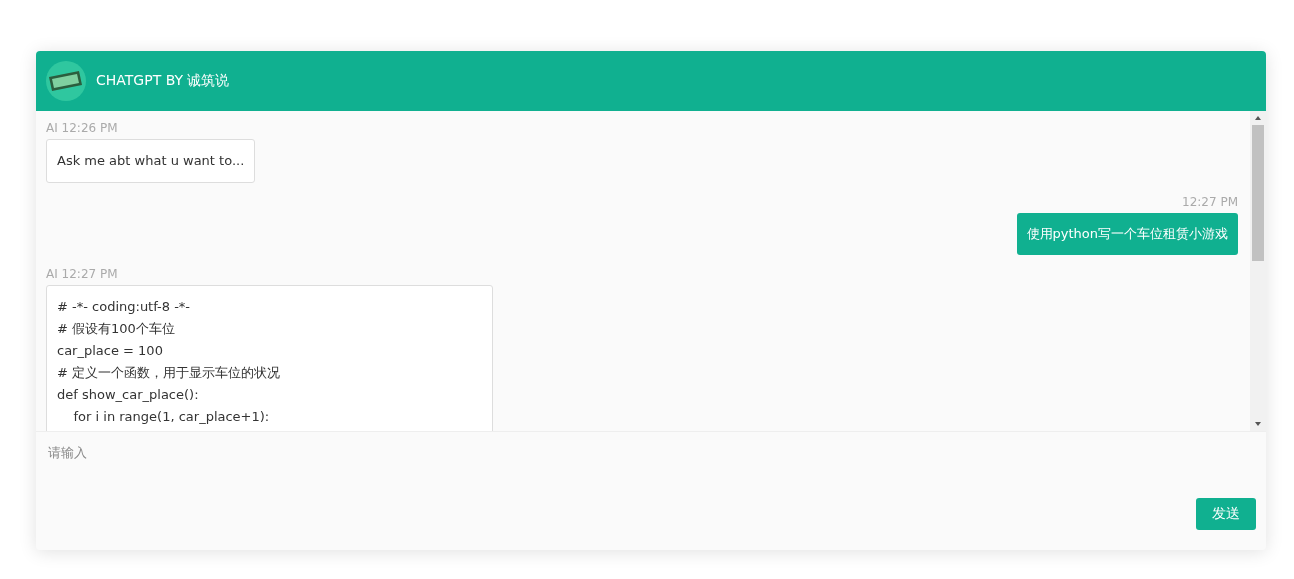 The height and width of the screenshot is (579, 1294). Describe the element at coordinates (82, 128) in the screenshot. I see `message-meta: AI 12:26 PM` at that location.